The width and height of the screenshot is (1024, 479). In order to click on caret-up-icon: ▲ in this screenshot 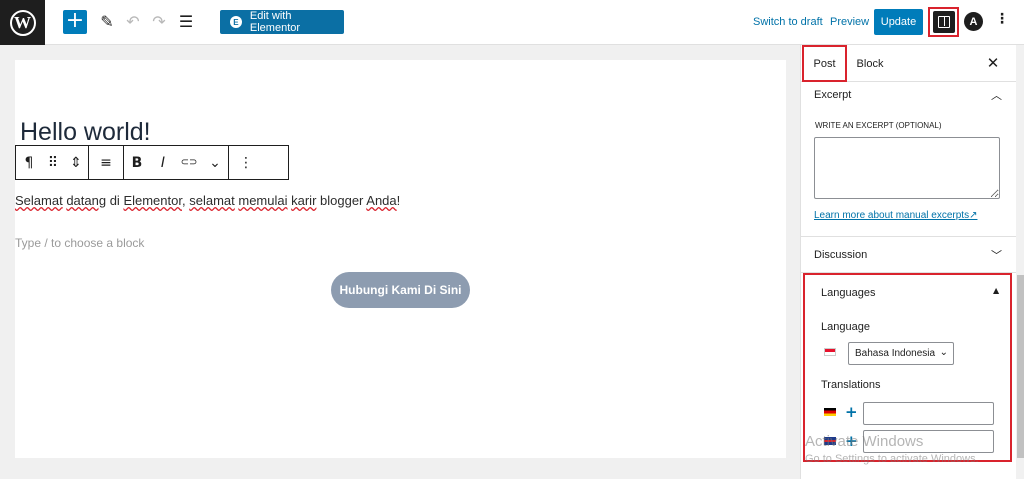, I will do `click(996, 290)`.